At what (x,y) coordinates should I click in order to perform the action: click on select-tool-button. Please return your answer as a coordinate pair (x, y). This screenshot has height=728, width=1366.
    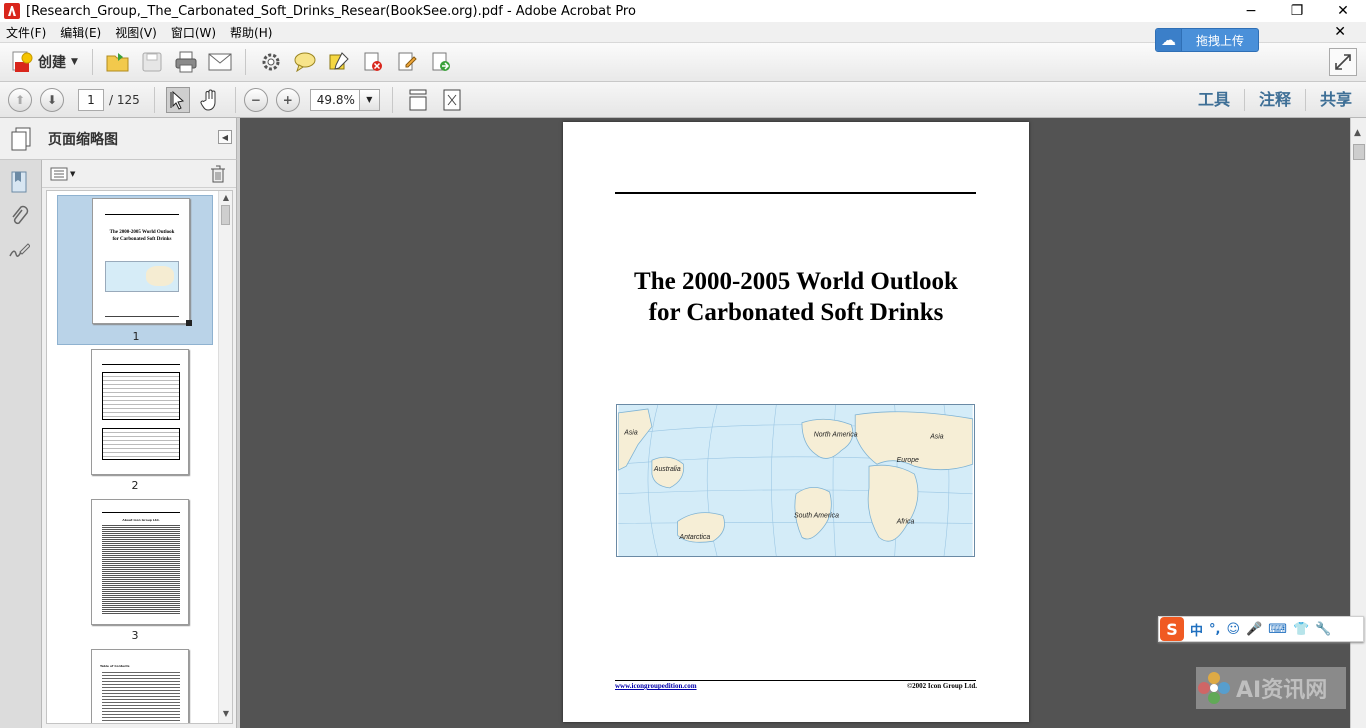
    Looking at the image, I should click on (177, 99).